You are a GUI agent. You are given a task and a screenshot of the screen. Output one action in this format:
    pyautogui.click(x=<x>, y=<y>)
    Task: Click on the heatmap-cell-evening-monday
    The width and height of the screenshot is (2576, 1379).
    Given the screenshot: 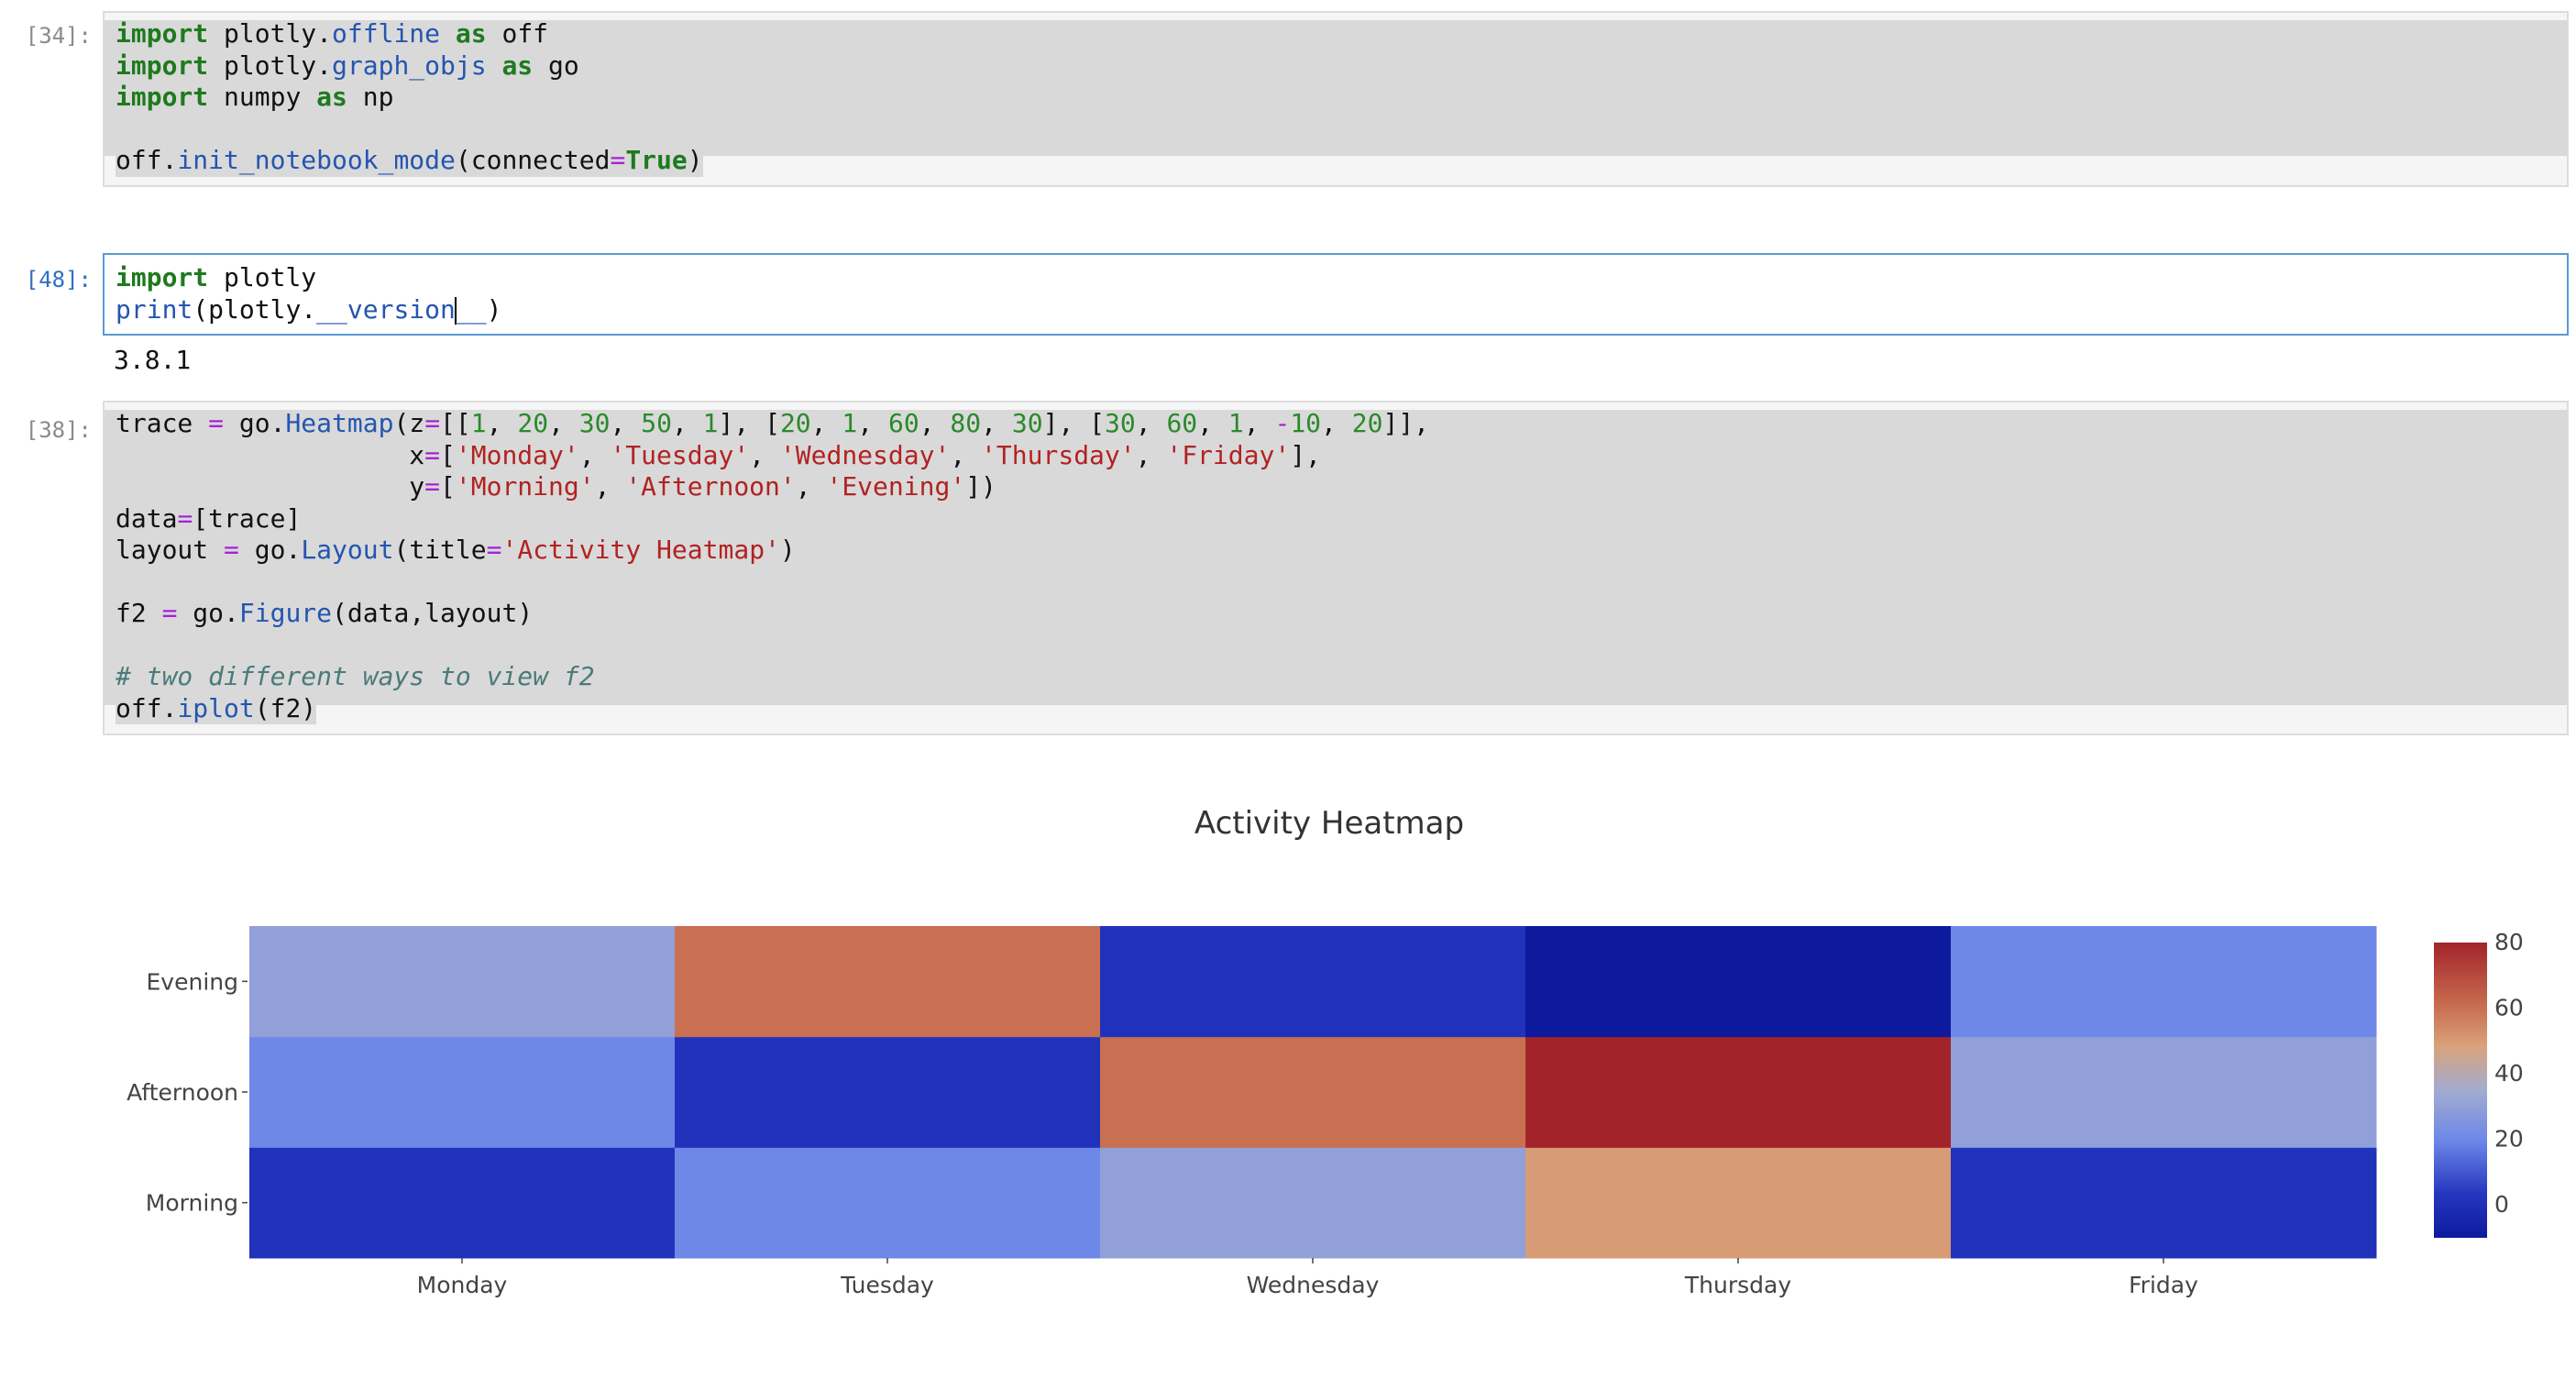 What is the action you would take?
    pyautogui.click(x=462, y=982)
    